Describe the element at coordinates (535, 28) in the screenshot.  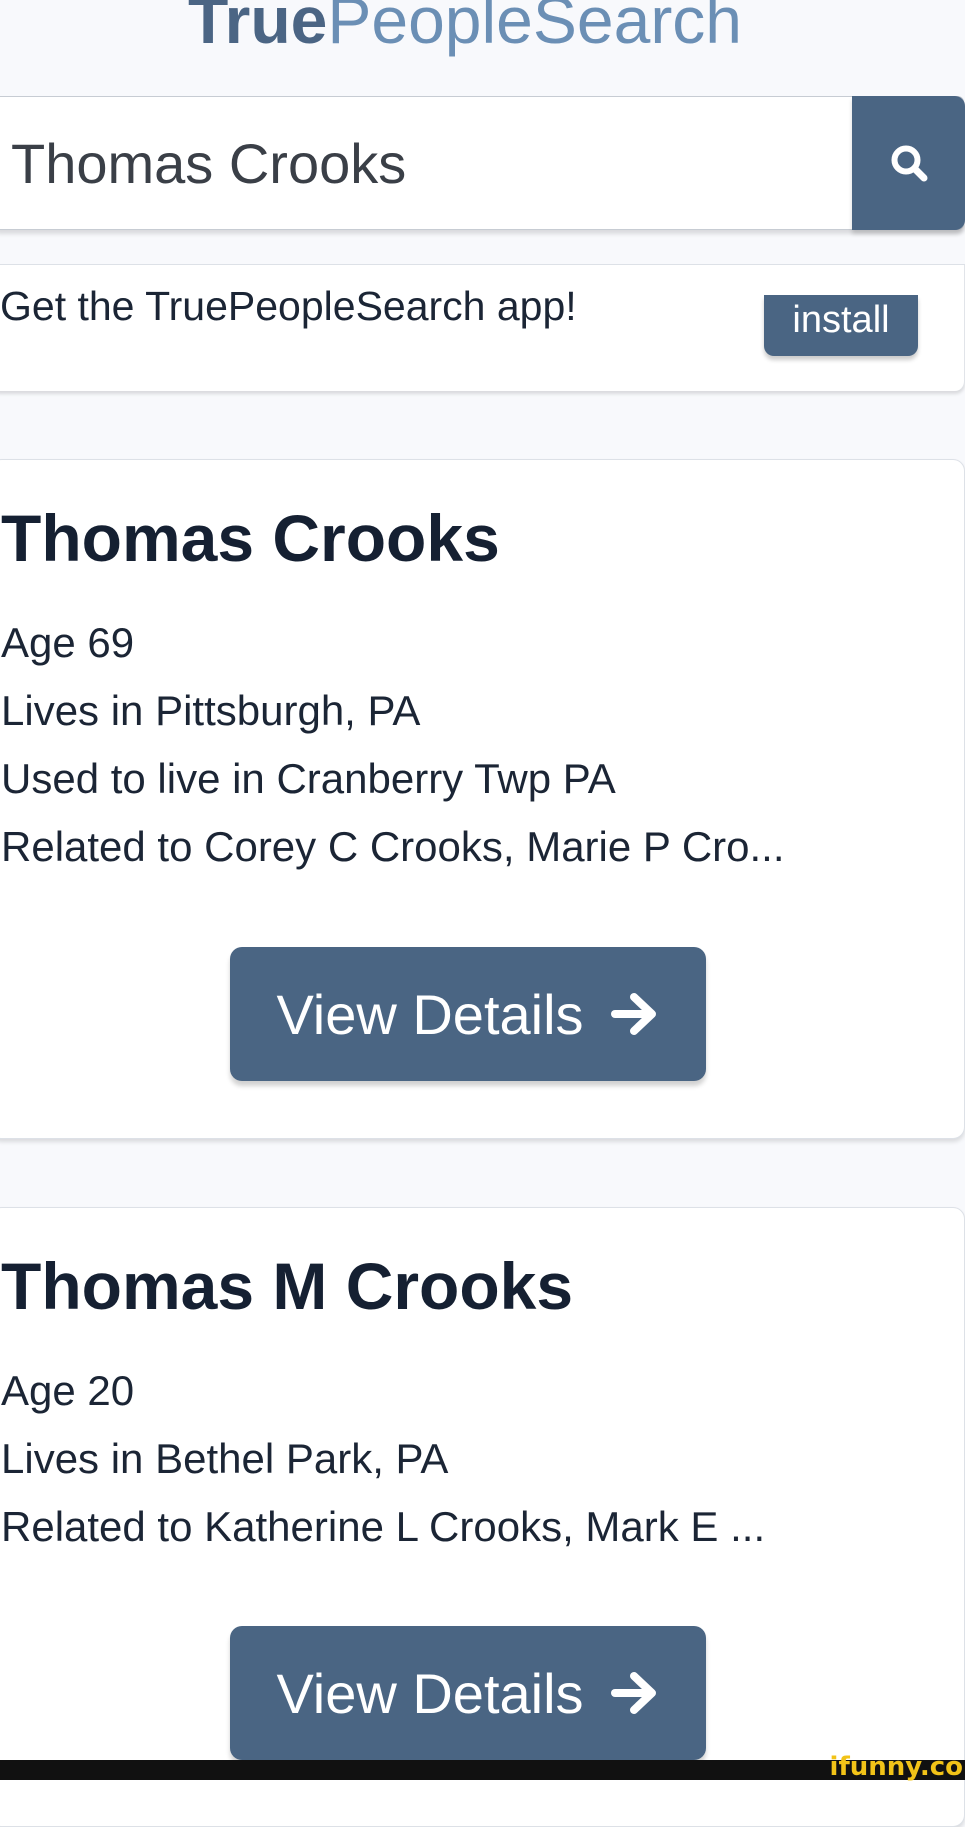
I see `logo-regular-text: PeopleSearch` at that location.